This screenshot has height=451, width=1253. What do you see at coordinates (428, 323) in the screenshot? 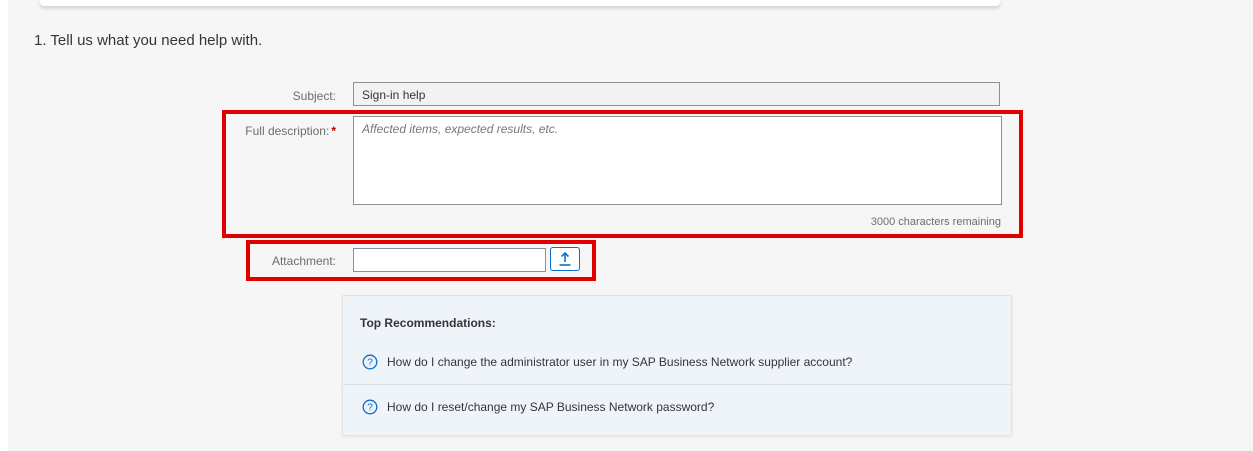
I see `recommendations-title: Top Recommendations:` at bounding box center [428, 323].